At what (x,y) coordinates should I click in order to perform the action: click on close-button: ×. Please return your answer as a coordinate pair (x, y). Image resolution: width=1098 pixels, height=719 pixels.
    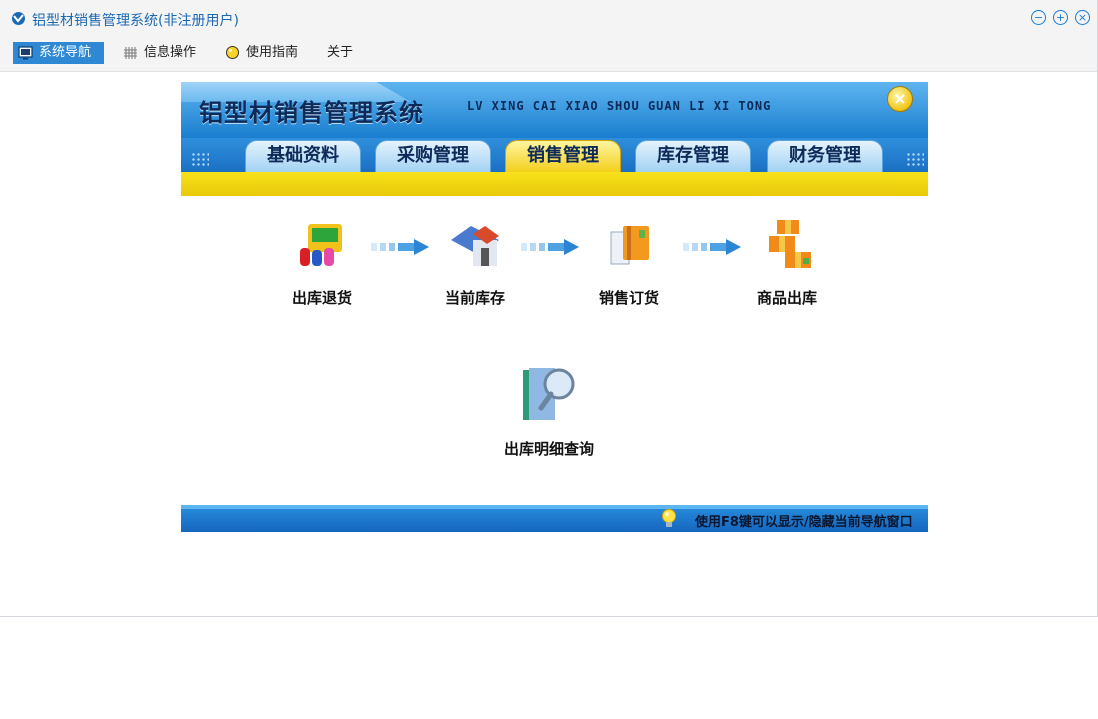
    Looking at the image, I should click on (1082, 17).